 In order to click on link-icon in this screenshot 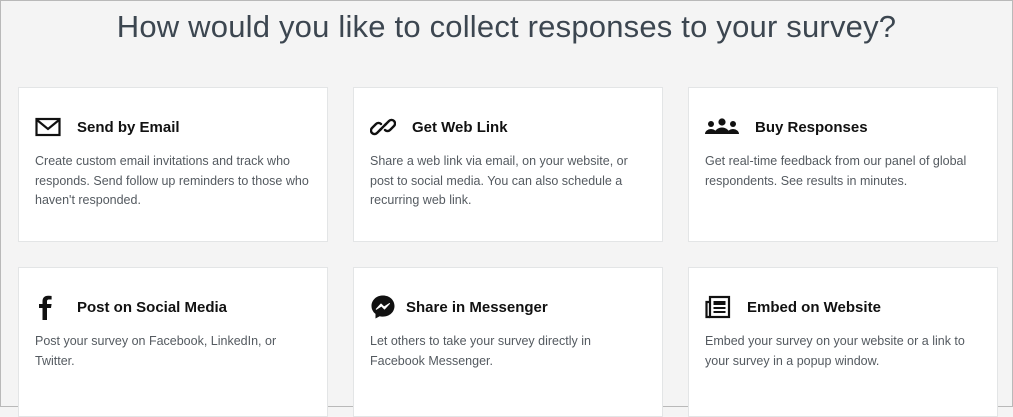, I will do `click(384, 127)`.